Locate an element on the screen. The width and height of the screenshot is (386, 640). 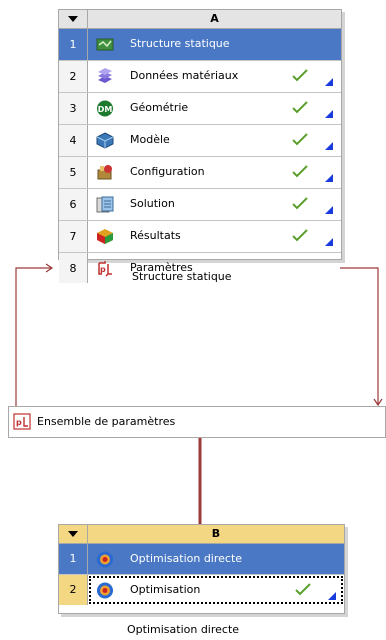
svg-text: DM is located at coordinates (105, 109).